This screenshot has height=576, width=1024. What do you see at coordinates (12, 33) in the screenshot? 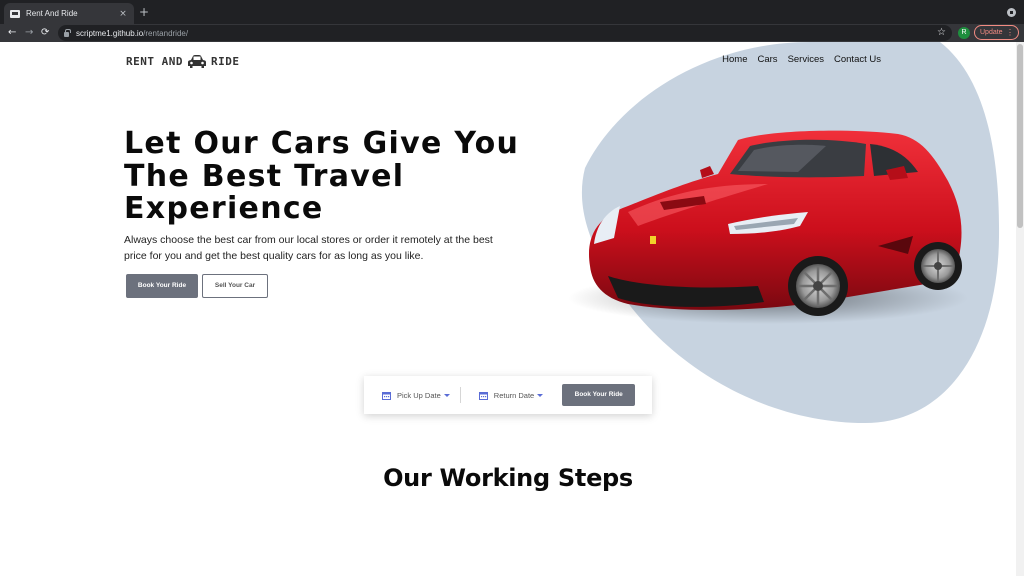
I see `back-icon: ←` at bounding box center [12, 33].